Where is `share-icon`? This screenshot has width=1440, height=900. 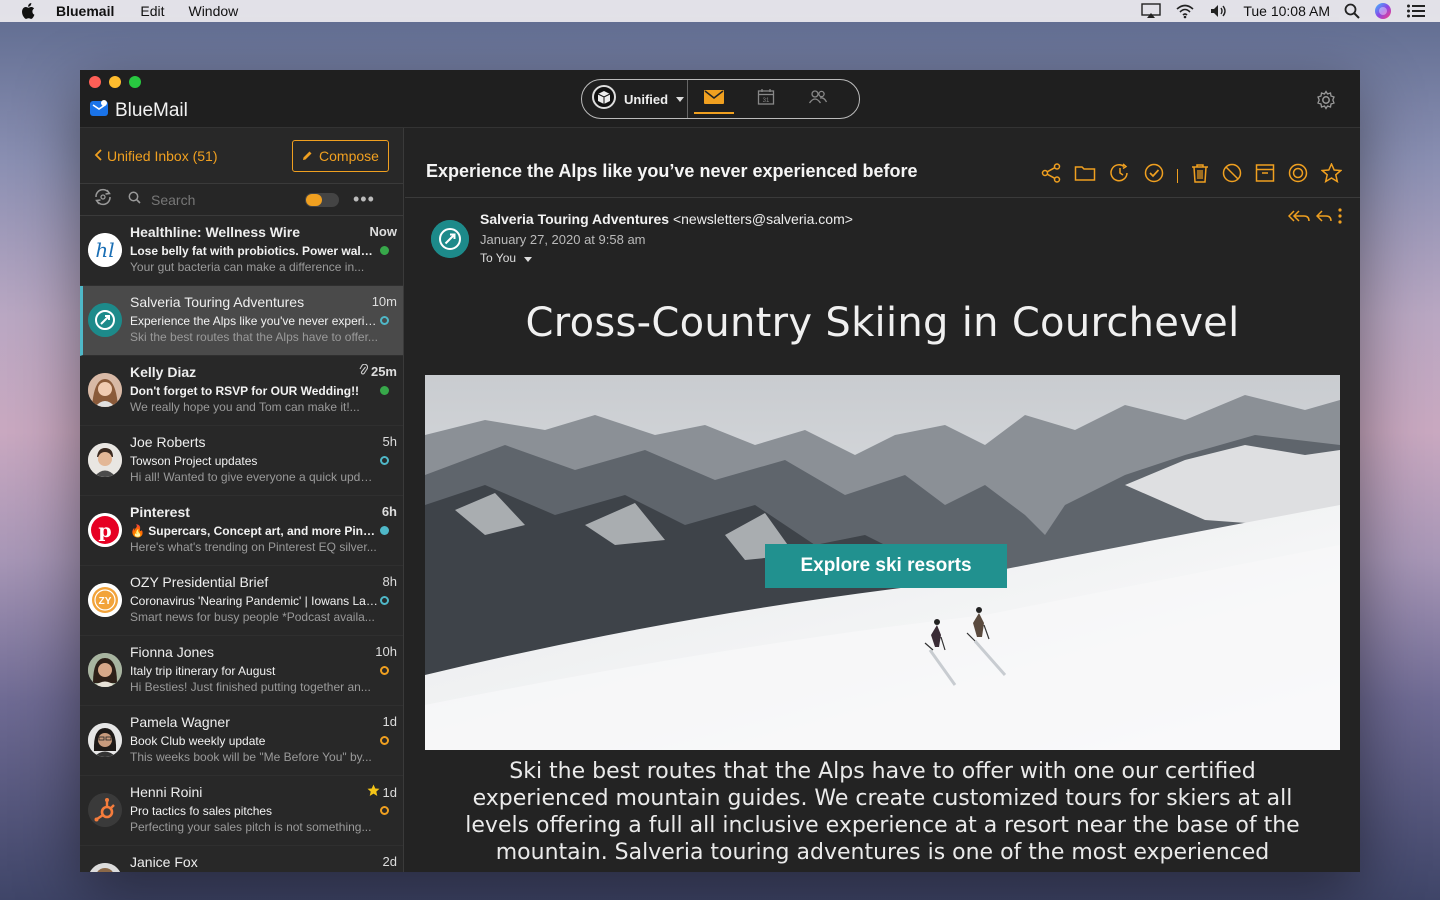 share-icon is located at coordinates (1051, 175).